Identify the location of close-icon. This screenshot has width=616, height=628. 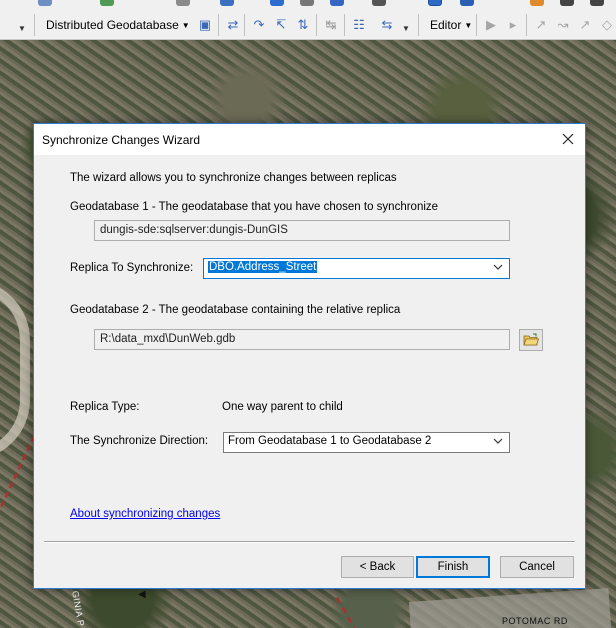
(568, 139).